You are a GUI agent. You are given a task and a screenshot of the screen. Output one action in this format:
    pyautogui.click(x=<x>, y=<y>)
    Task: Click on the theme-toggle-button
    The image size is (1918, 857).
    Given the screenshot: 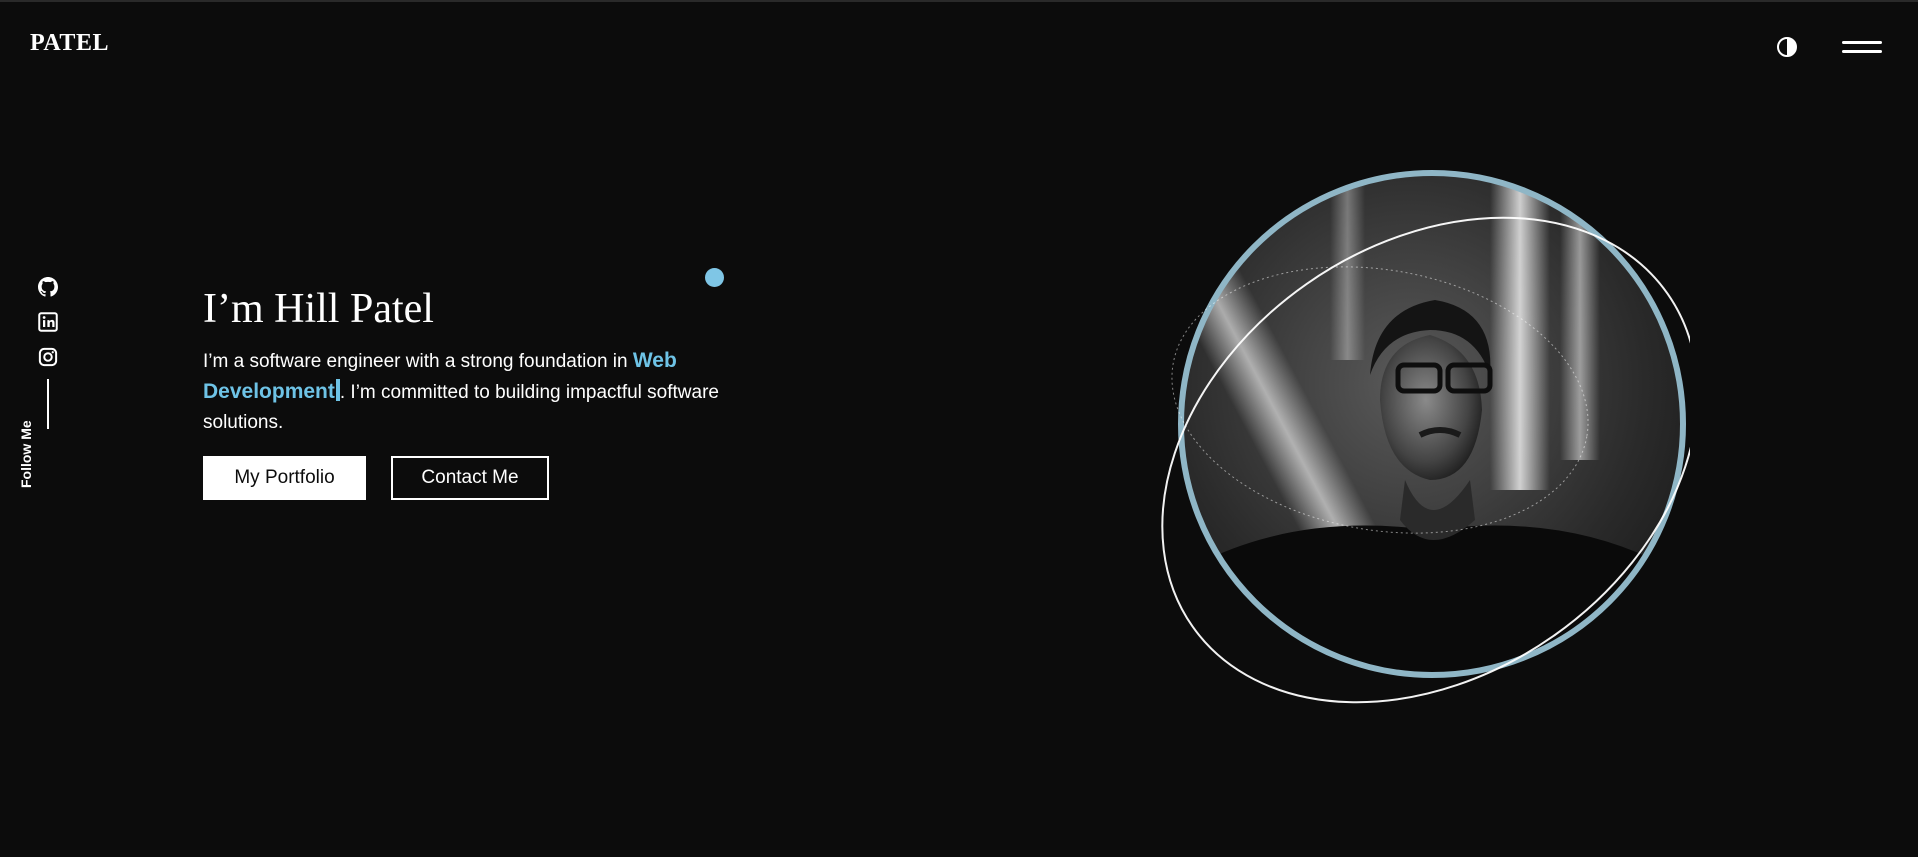 What is the action you would take?
    pyautogui.click(x=1787, y=47)
    